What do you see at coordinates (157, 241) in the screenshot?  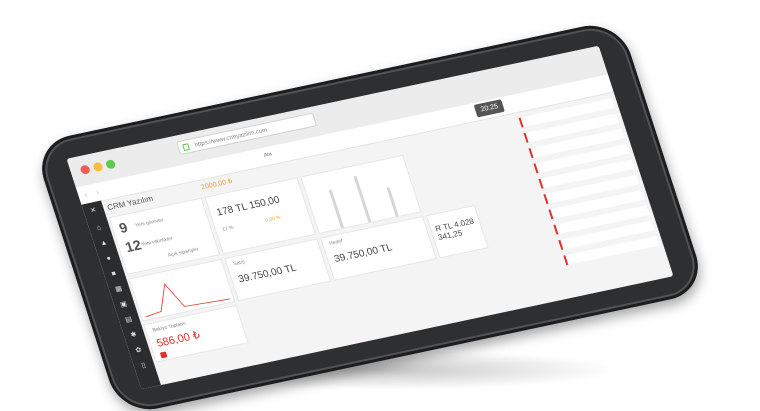 I see `stat-label-events: Yeni etkinlikler` at bounding box center [157, 241].